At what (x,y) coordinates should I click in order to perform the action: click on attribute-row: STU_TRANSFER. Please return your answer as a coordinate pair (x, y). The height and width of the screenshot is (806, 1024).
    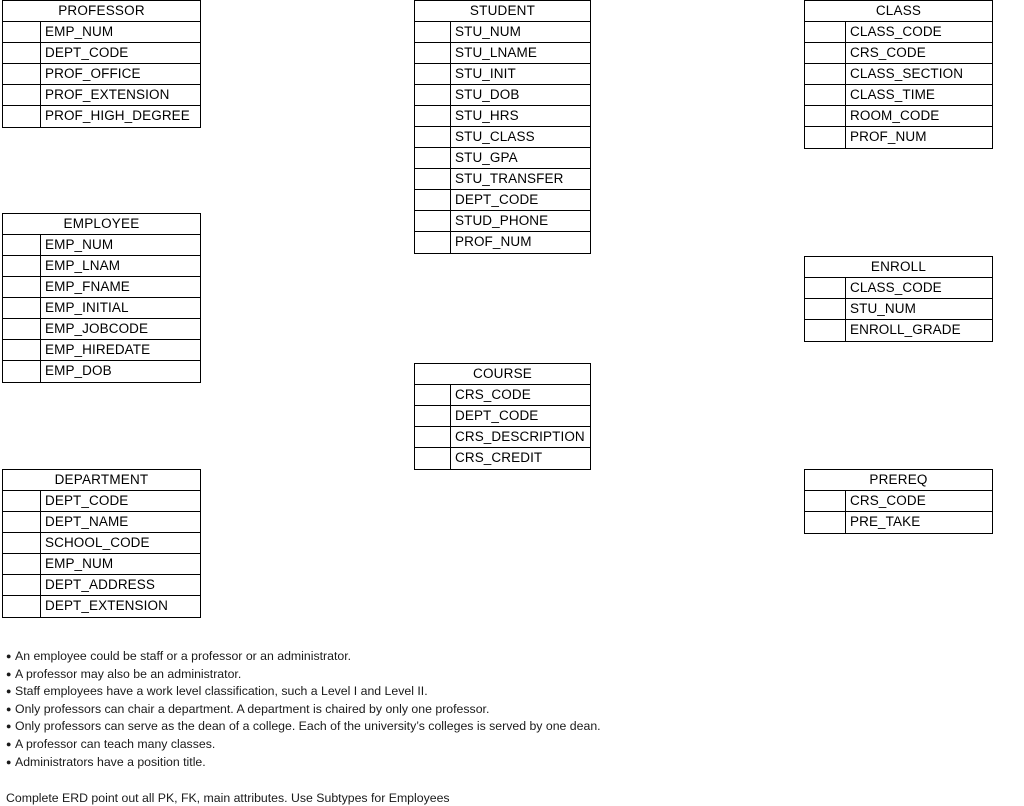
    Looking at the image, I should click on (502, 179).